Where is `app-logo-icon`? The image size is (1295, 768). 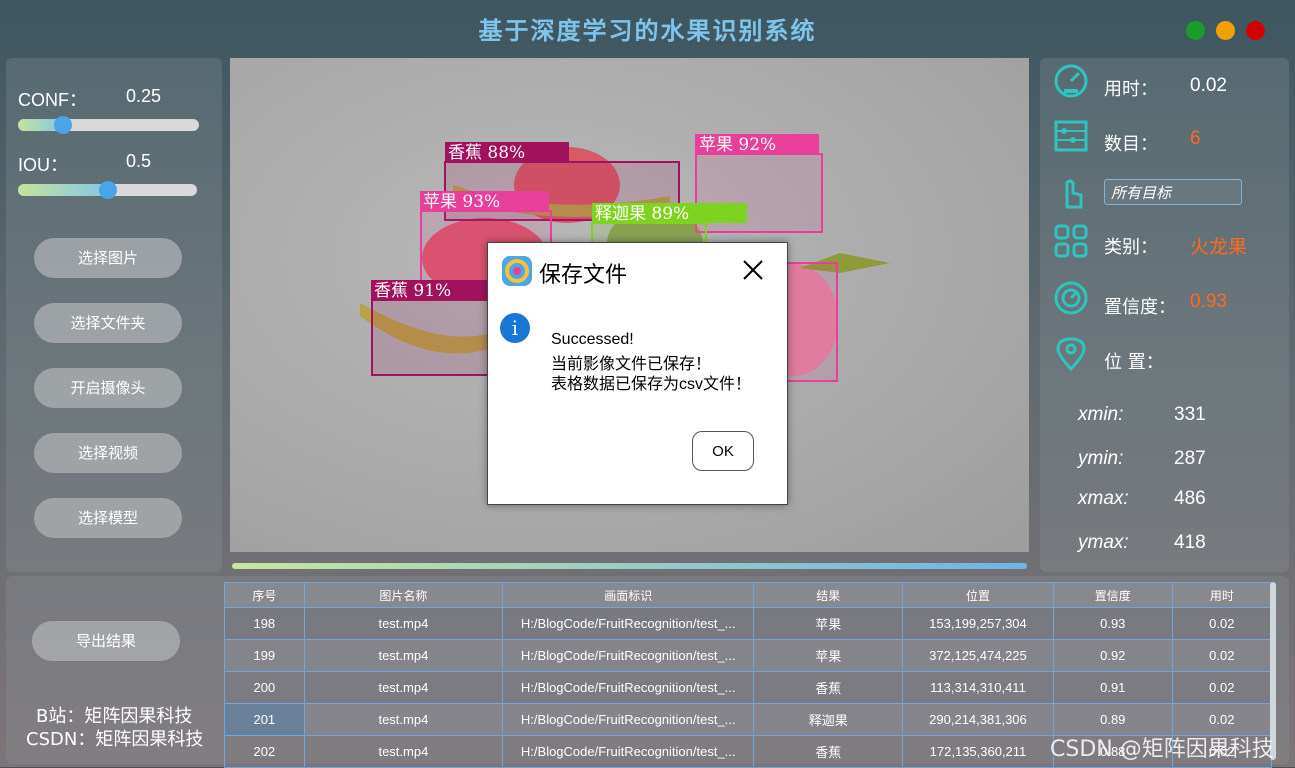
app-logo-icon is located at coordinates (517, 271).